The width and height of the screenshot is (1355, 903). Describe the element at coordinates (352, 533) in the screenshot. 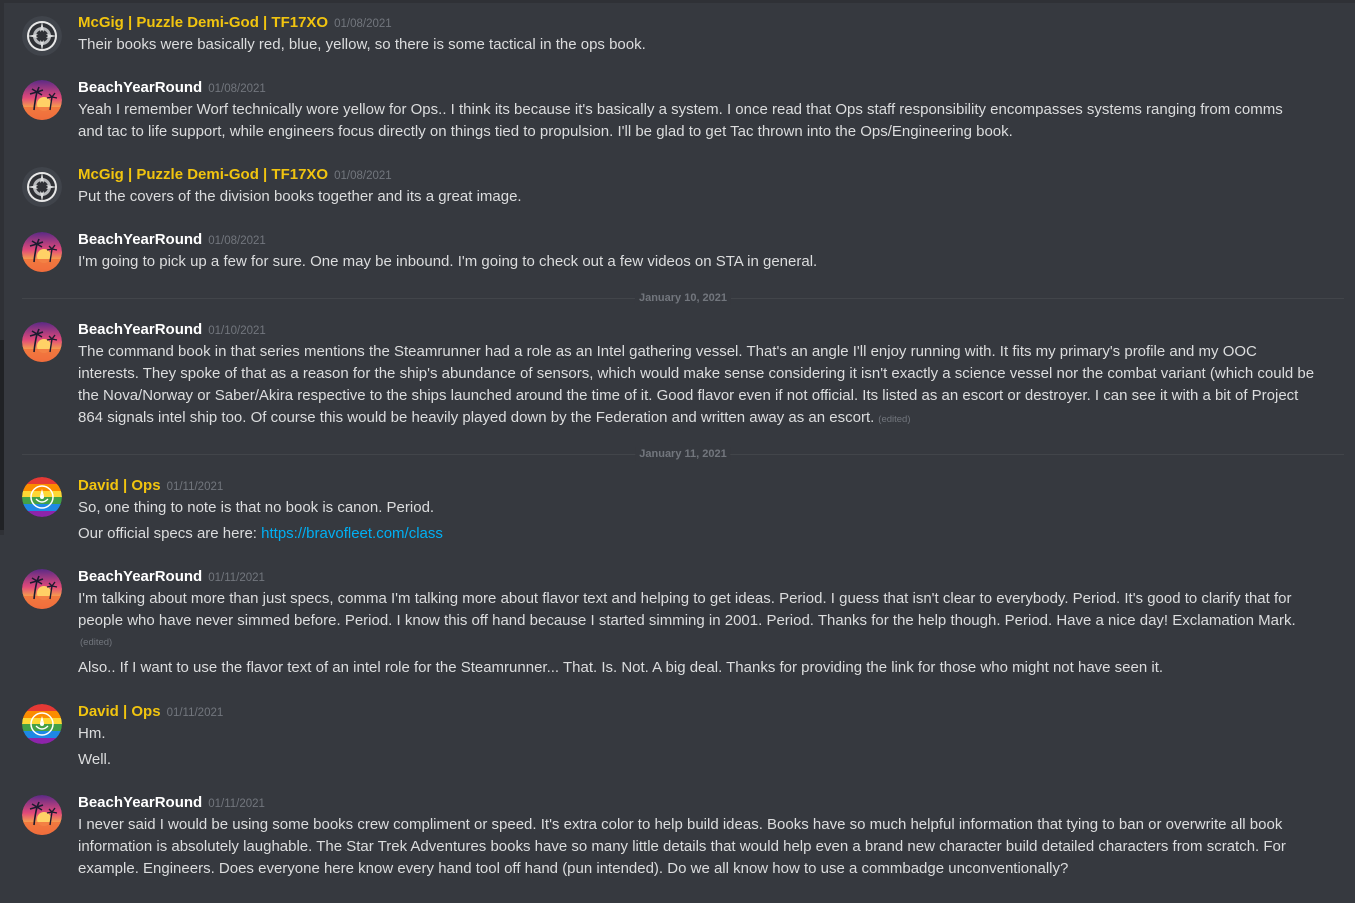

I see `specs-link: https://bravofleet.com/class` at that location.